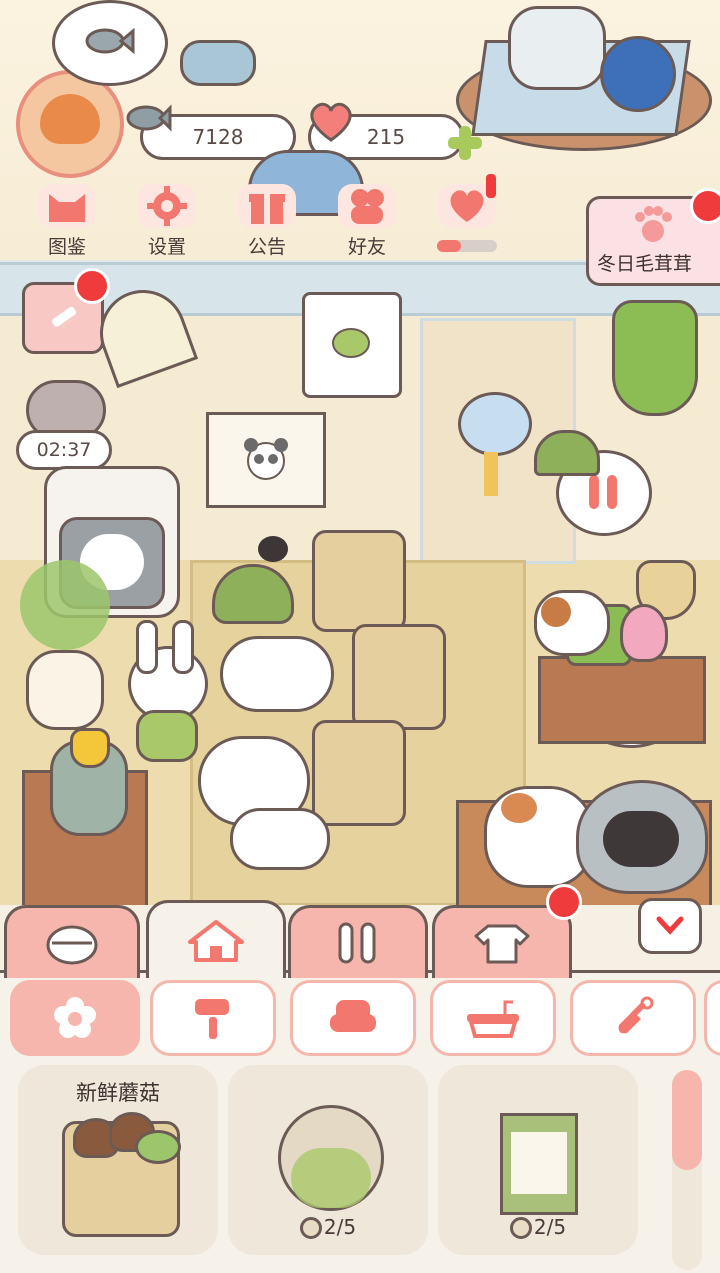  Describe the element at coordinates (331, 122) in the screenshot. I see `heart-currency-icon` at that location.